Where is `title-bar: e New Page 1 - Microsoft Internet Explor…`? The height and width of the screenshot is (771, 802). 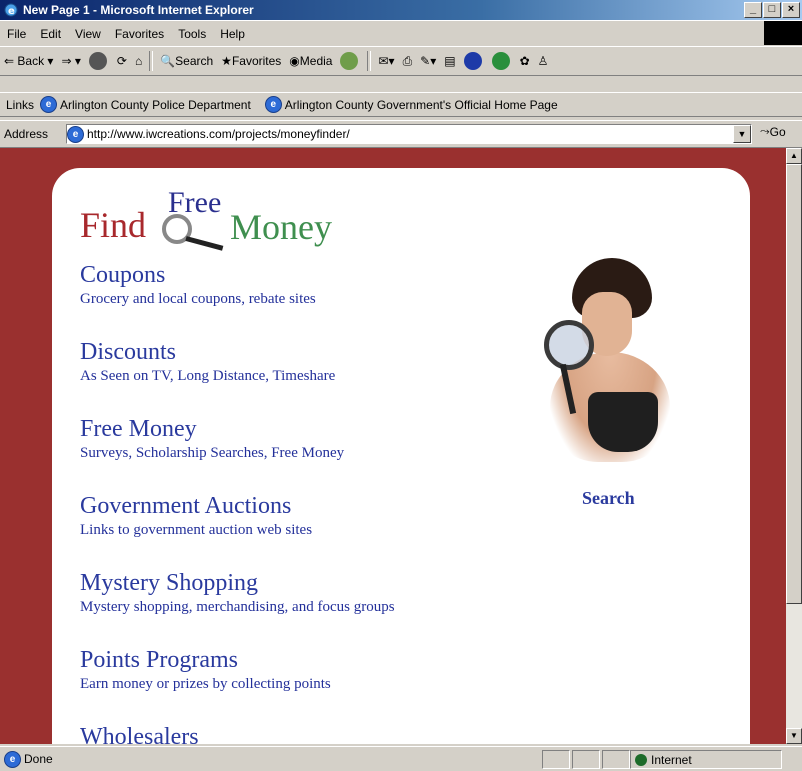
title-bar: e New Page 1 - Microsoft Internet Explor… is located at coordinates (401, 10).